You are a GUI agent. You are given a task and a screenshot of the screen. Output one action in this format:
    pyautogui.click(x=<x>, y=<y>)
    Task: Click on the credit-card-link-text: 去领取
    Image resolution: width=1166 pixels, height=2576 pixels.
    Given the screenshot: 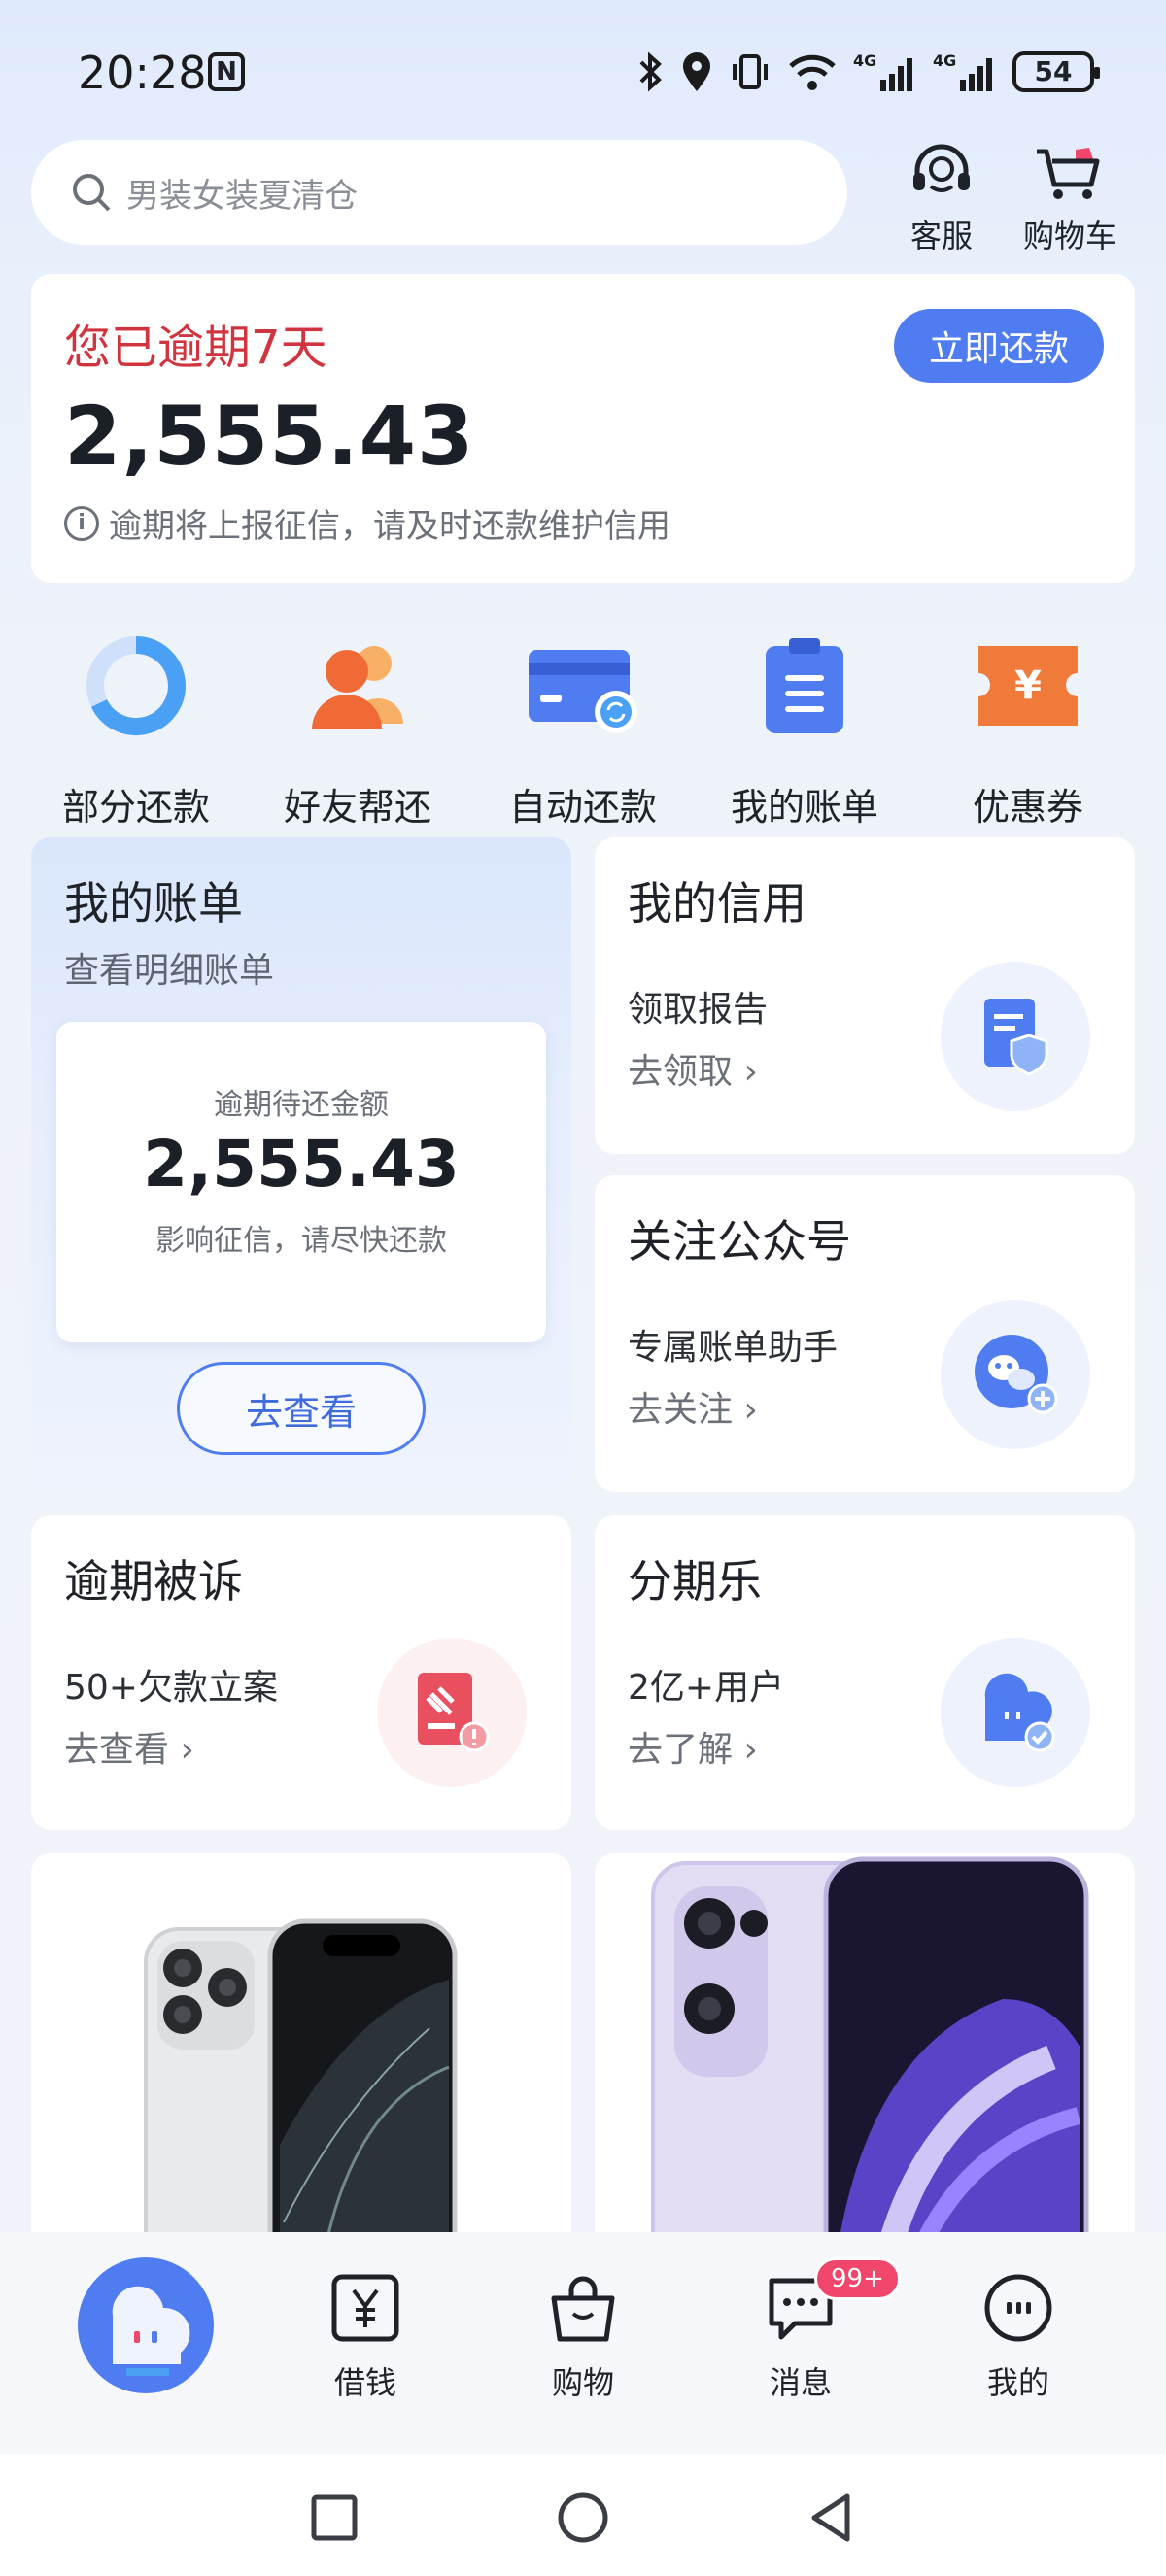 What is the action you would take?
    pyautogui.click(x=681, y=1072)
    